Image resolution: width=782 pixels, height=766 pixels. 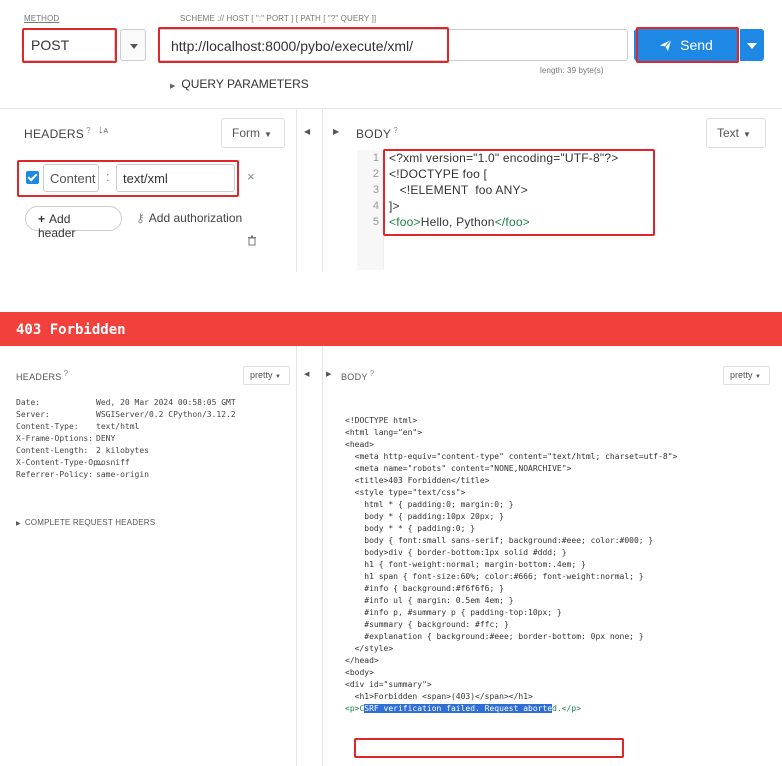 I want to click on plus-icon: +, so click(x=42, y=219).